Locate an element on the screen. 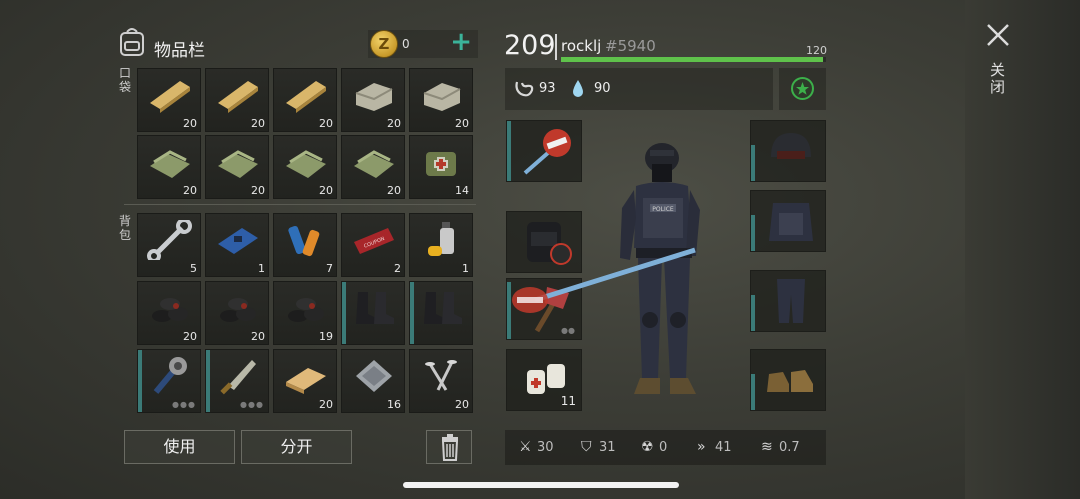  radiation-icon: ☢ is located at coordinates (647, 447).